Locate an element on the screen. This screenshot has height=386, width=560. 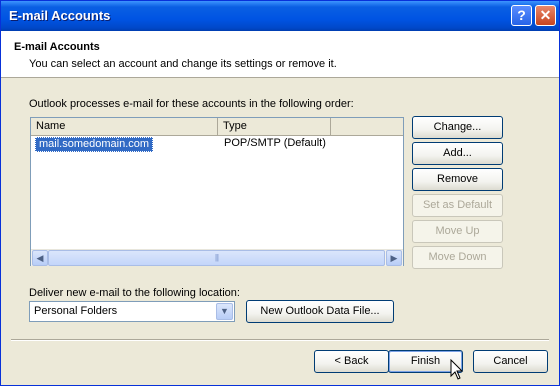
account-name: mail.somedomain.com is located at coordinates (94, 144).